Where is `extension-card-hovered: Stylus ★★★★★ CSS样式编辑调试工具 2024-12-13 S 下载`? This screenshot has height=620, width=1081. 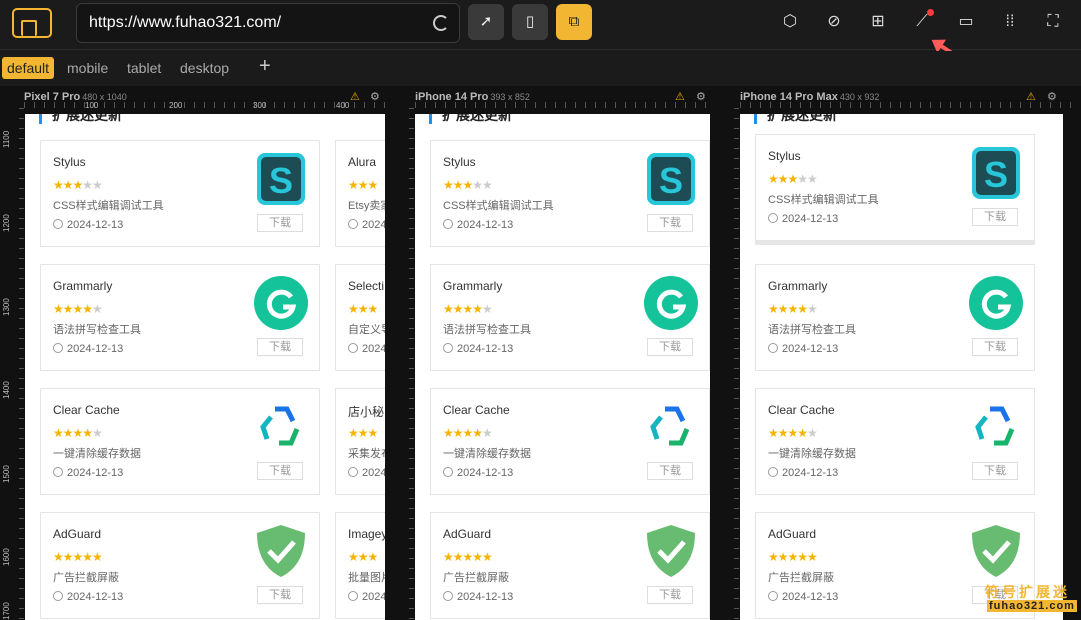 extension-card-hovered: Stylus ★★★★★ CSS样式编辑调试工具 2024-12-13 S 下载 is located at coordinates (895, 187).